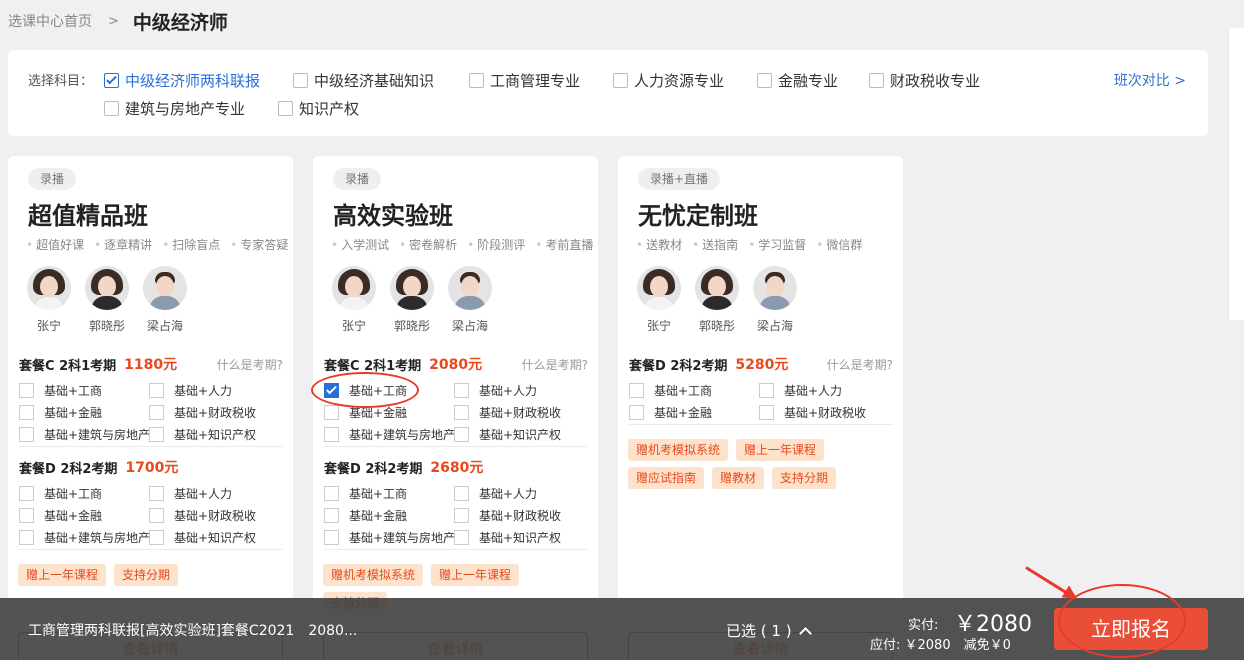 The width and height of the screenshot is (1244, 660). I want to click on subject-option: 财政税收专业, so click(924, 80).